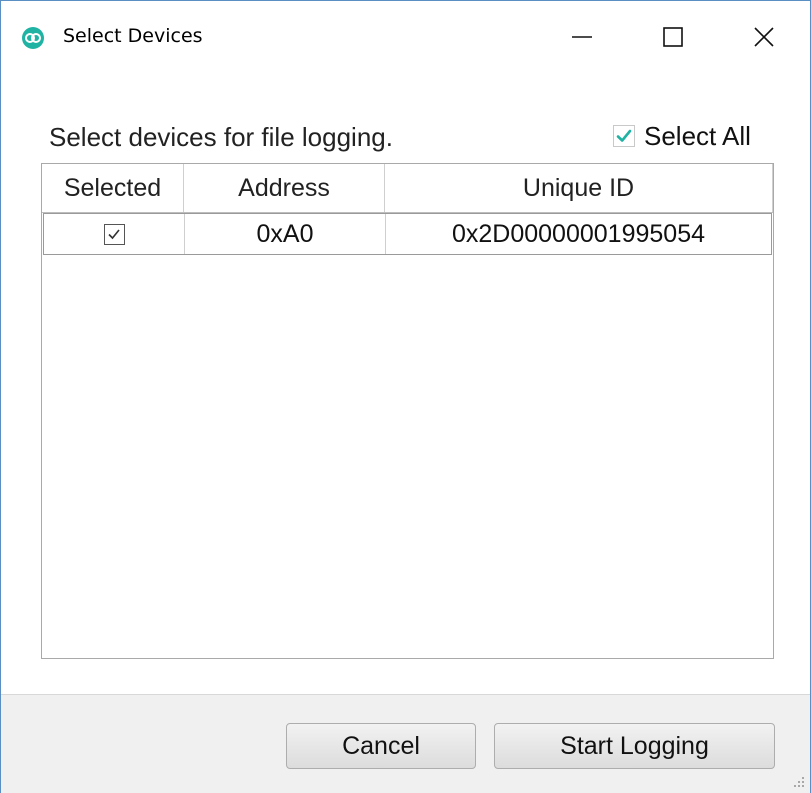 This screenshot has width=811, height=793. I want to click on close-button, so click(764, 37).